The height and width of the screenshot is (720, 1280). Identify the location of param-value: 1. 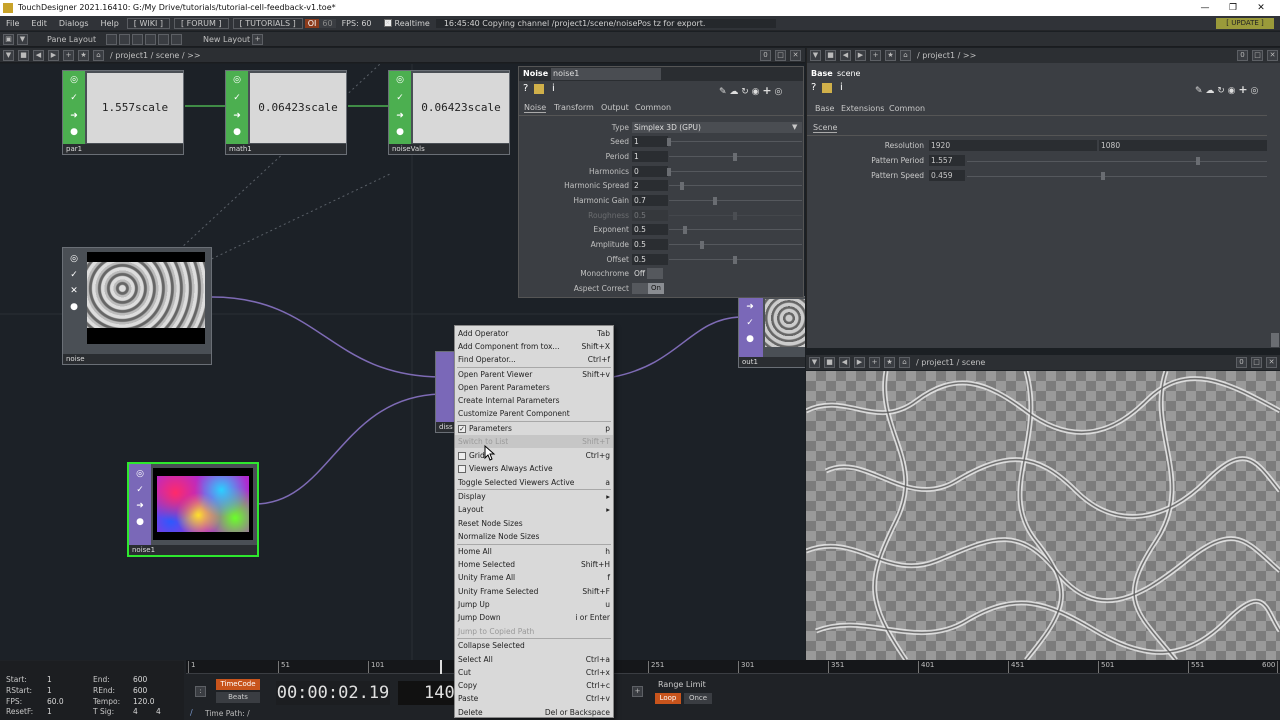
(650, 141).